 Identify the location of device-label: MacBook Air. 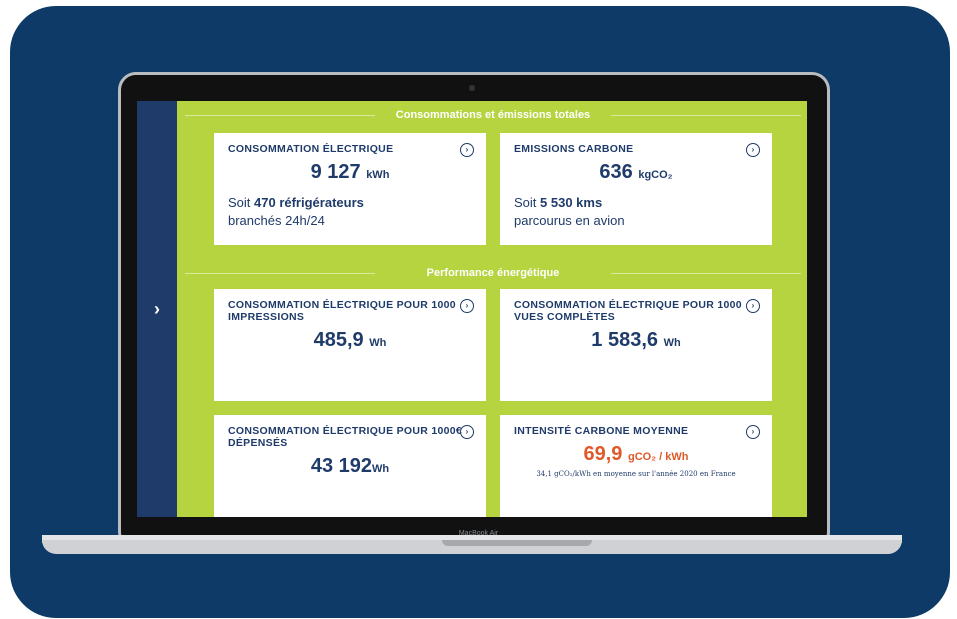
(478, 533).